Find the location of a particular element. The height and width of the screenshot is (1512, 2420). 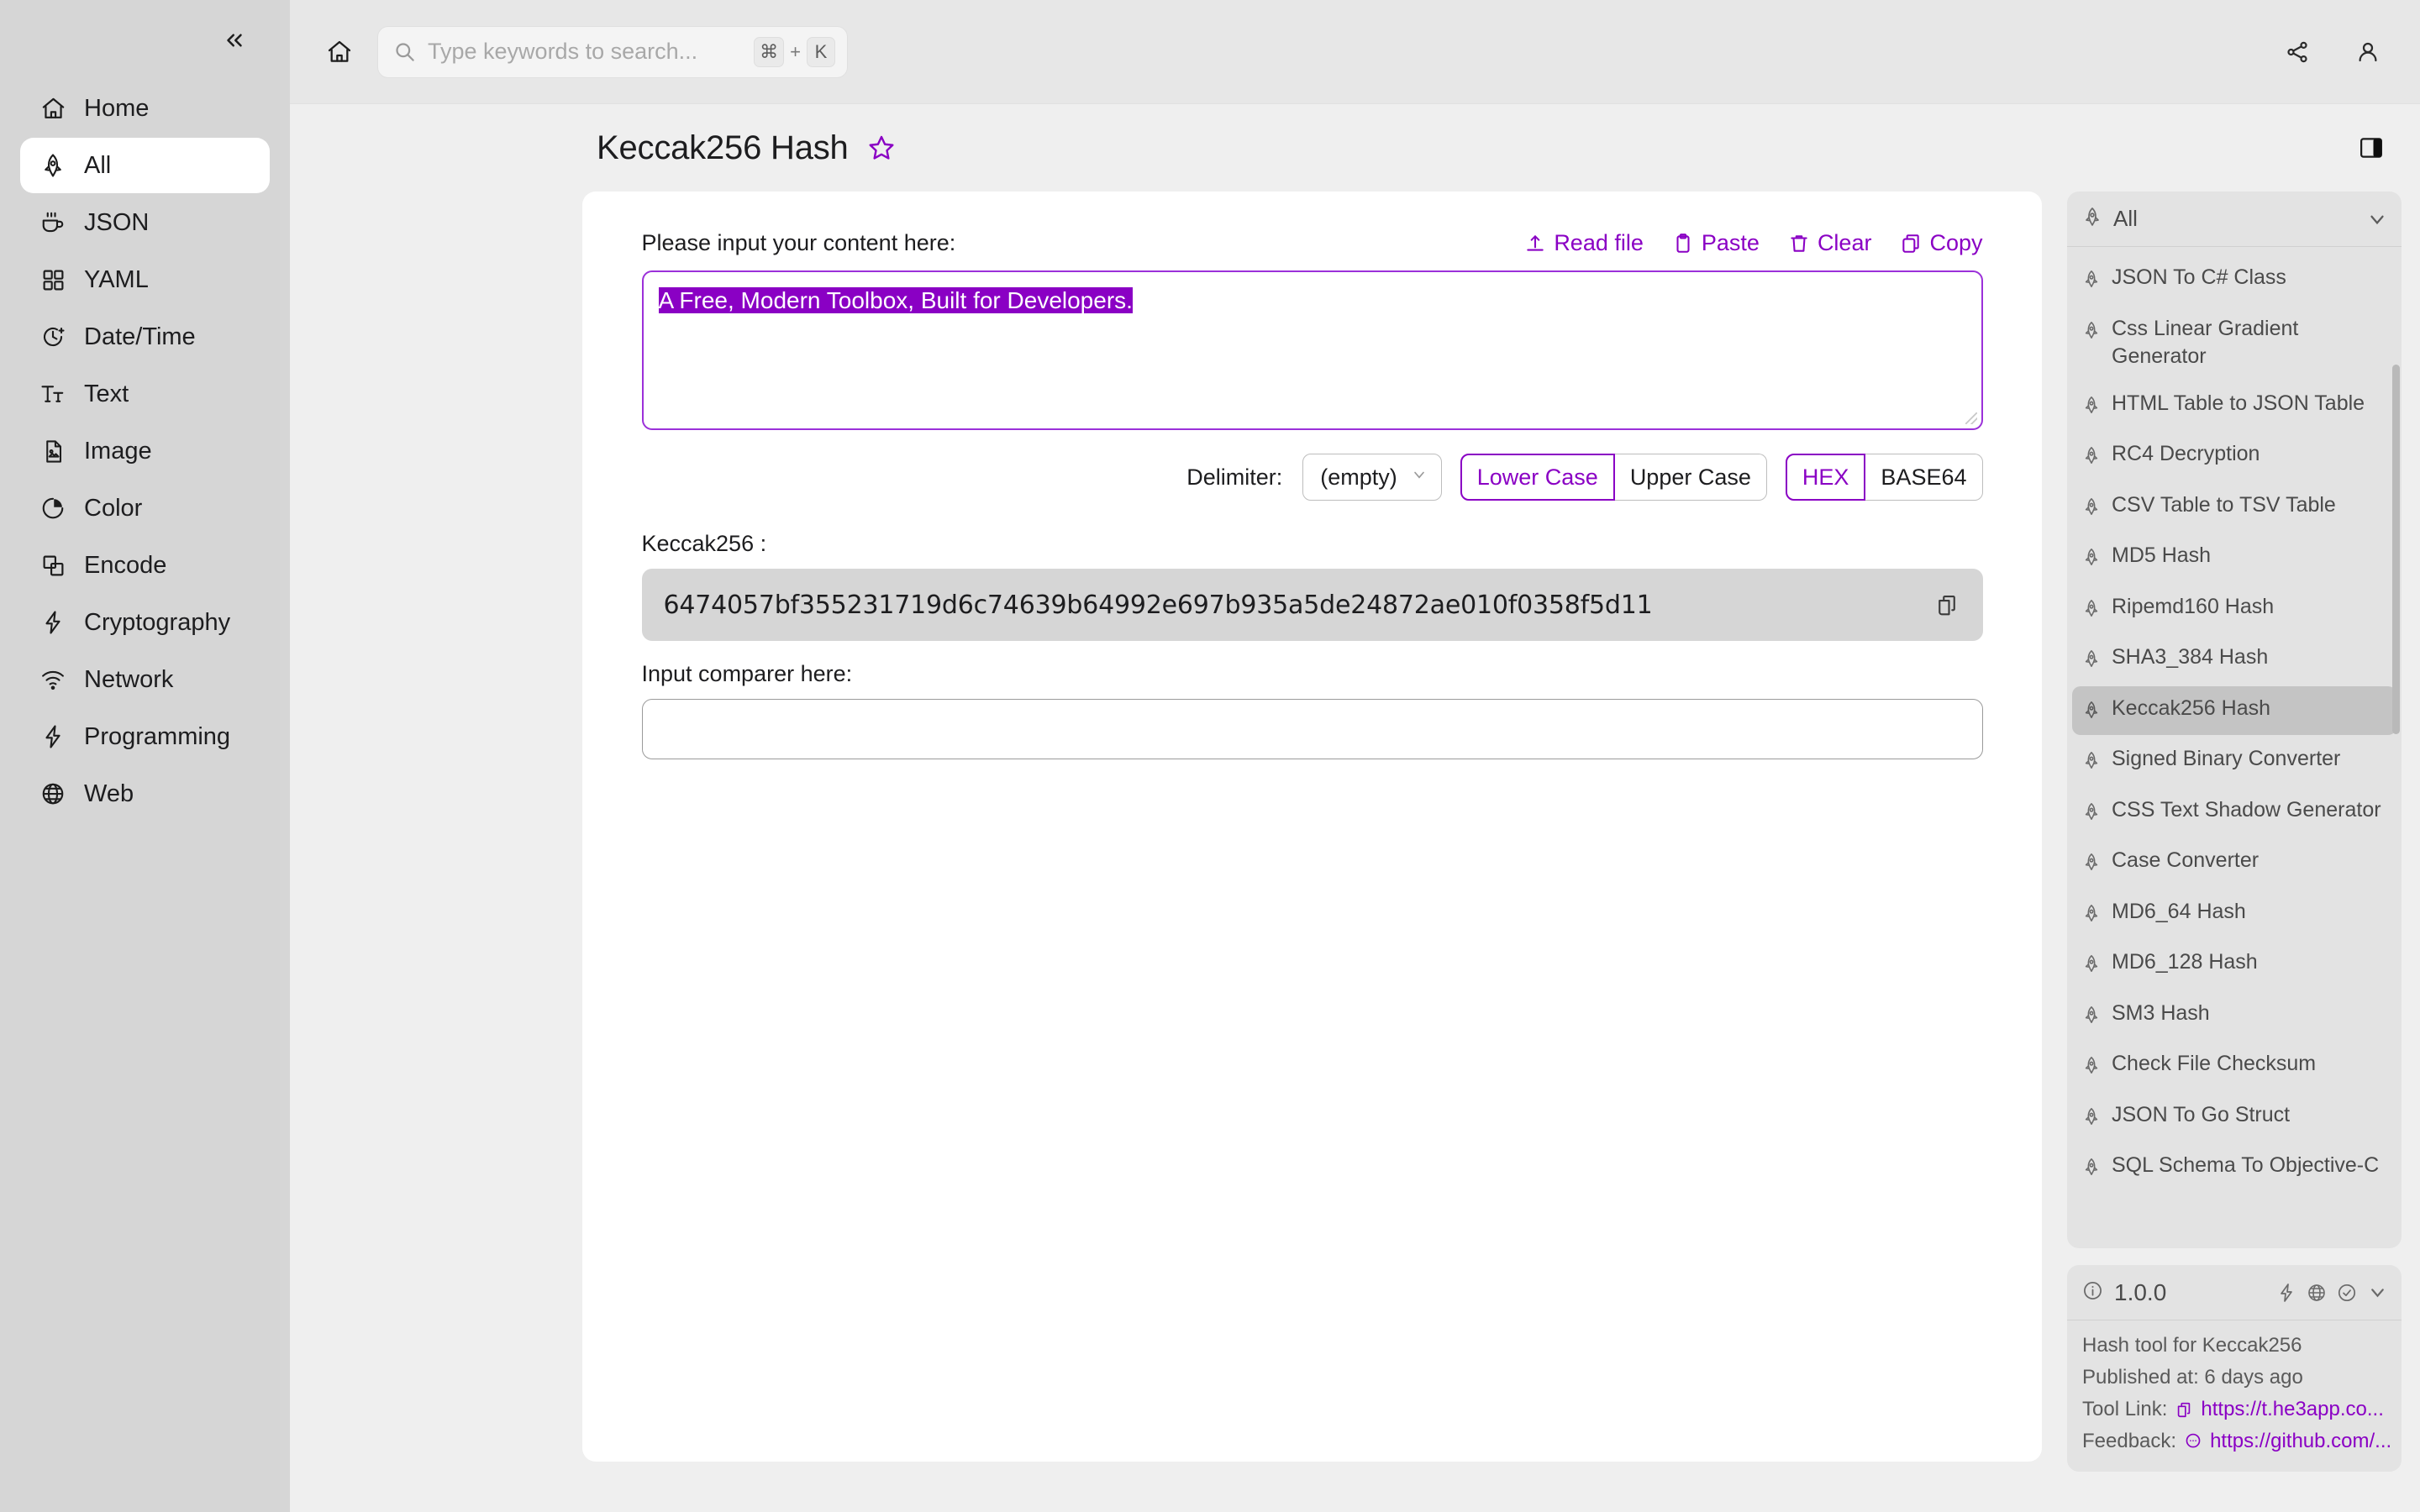

sidebar-item-encode: Encode is located at coordinates (145, 565).